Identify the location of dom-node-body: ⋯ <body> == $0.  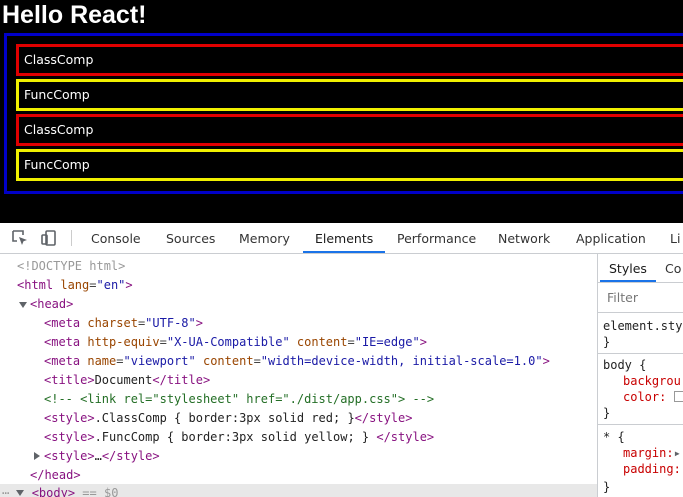
(60, 490).